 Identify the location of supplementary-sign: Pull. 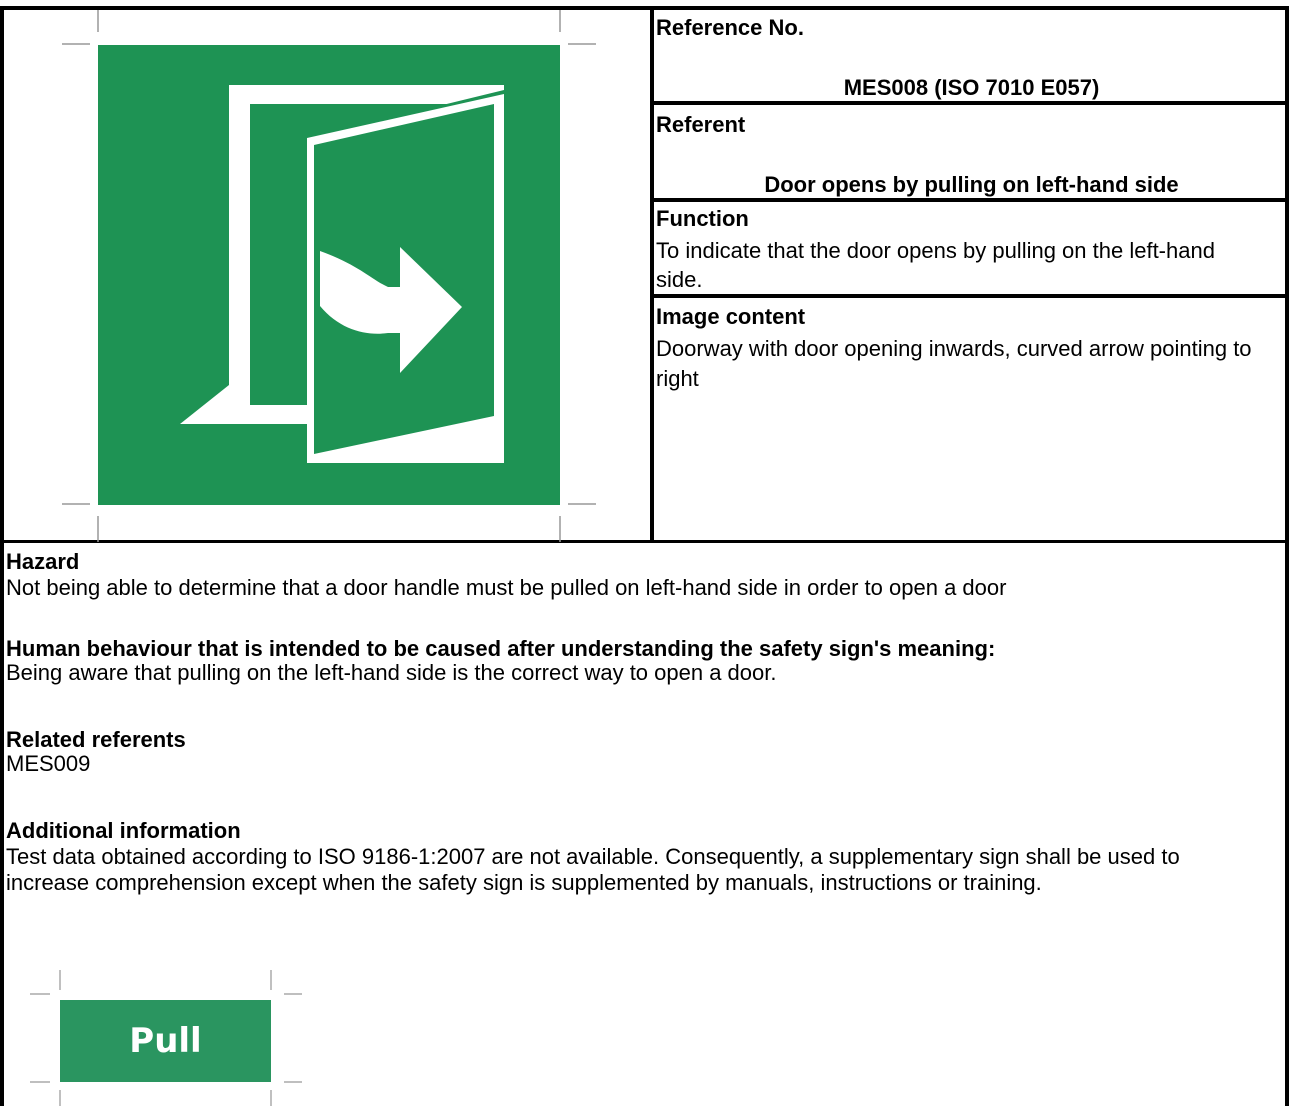
(166, 1038).